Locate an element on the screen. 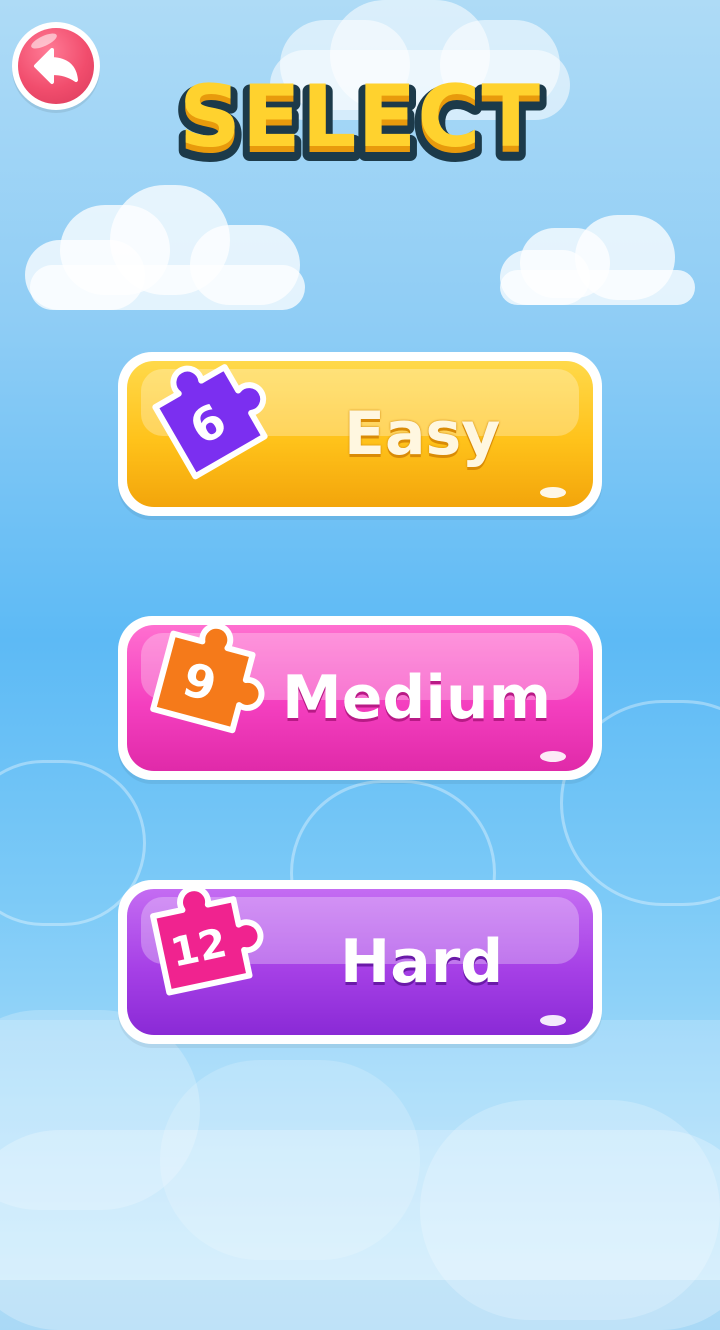 Image resolution: width=720 pixels, height=1330 pixels. page-title: SELECT SELECT SELECT is located at coordinates (360, 123).